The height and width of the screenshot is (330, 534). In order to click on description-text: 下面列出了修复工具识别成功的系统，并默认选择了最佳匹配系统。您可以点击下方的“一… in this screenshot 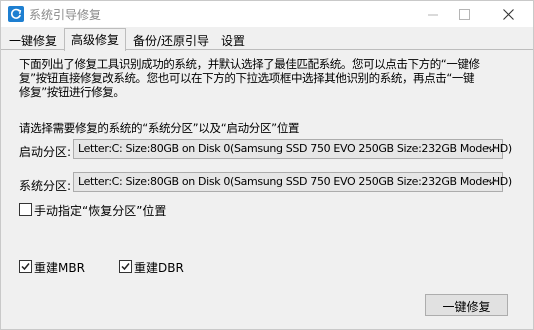, I will do `click(274, 78)`.